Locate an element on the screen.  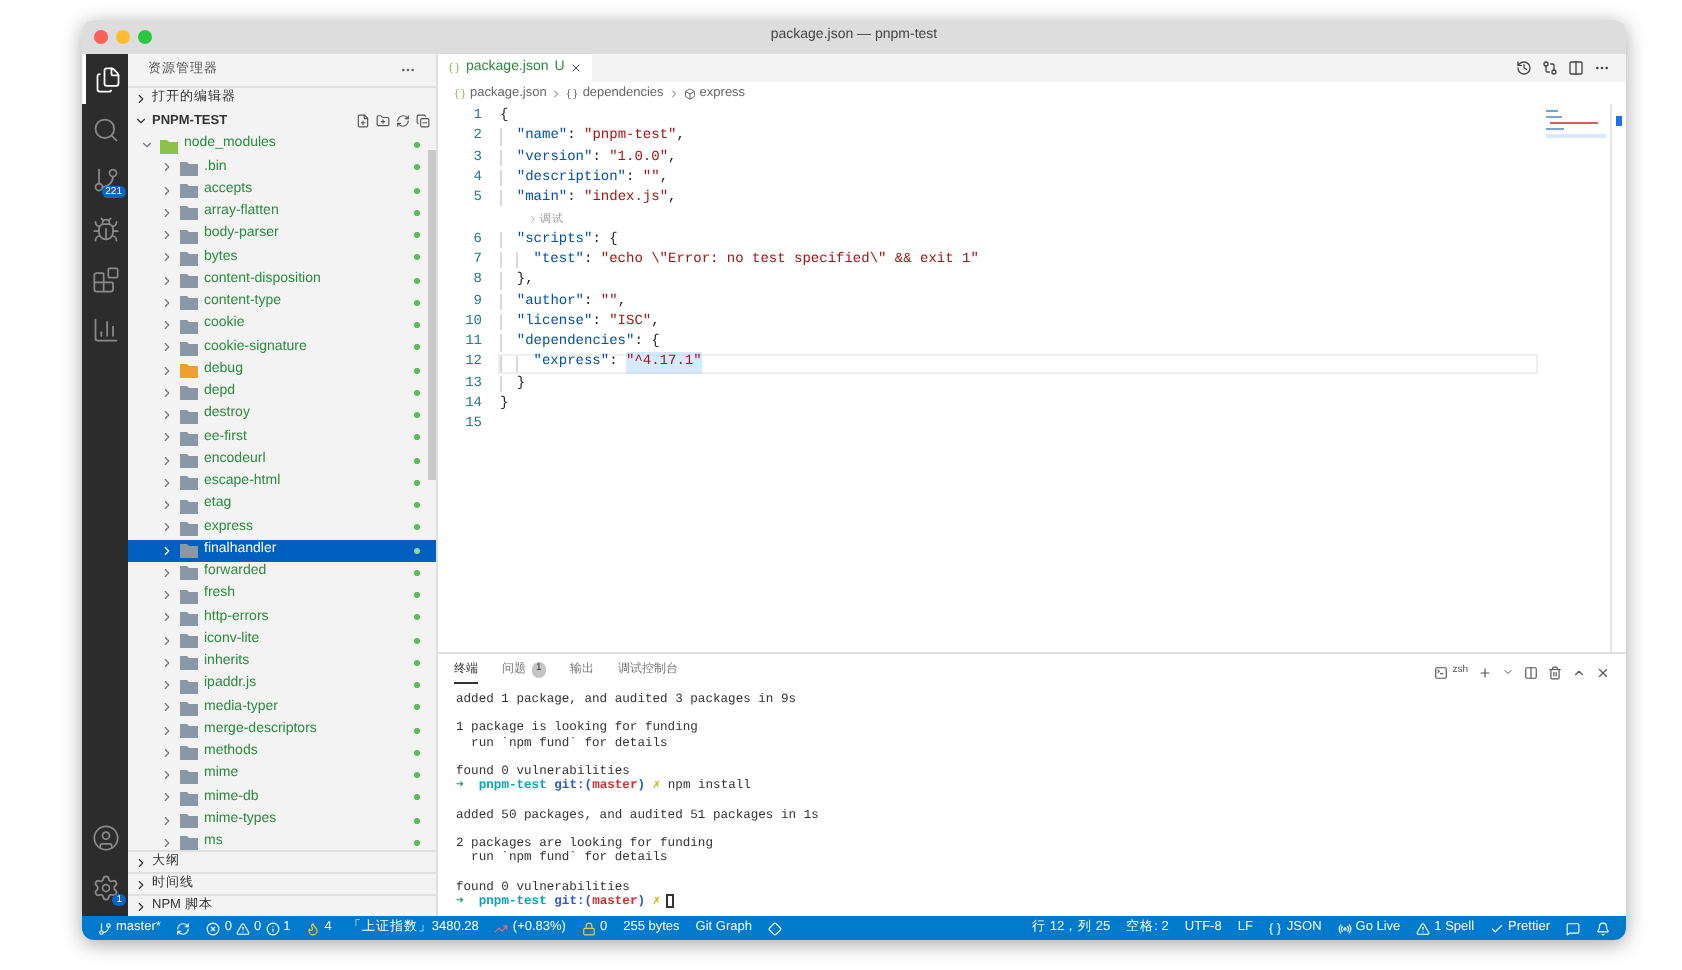
add-icon is located at coordinates (1485, 672).